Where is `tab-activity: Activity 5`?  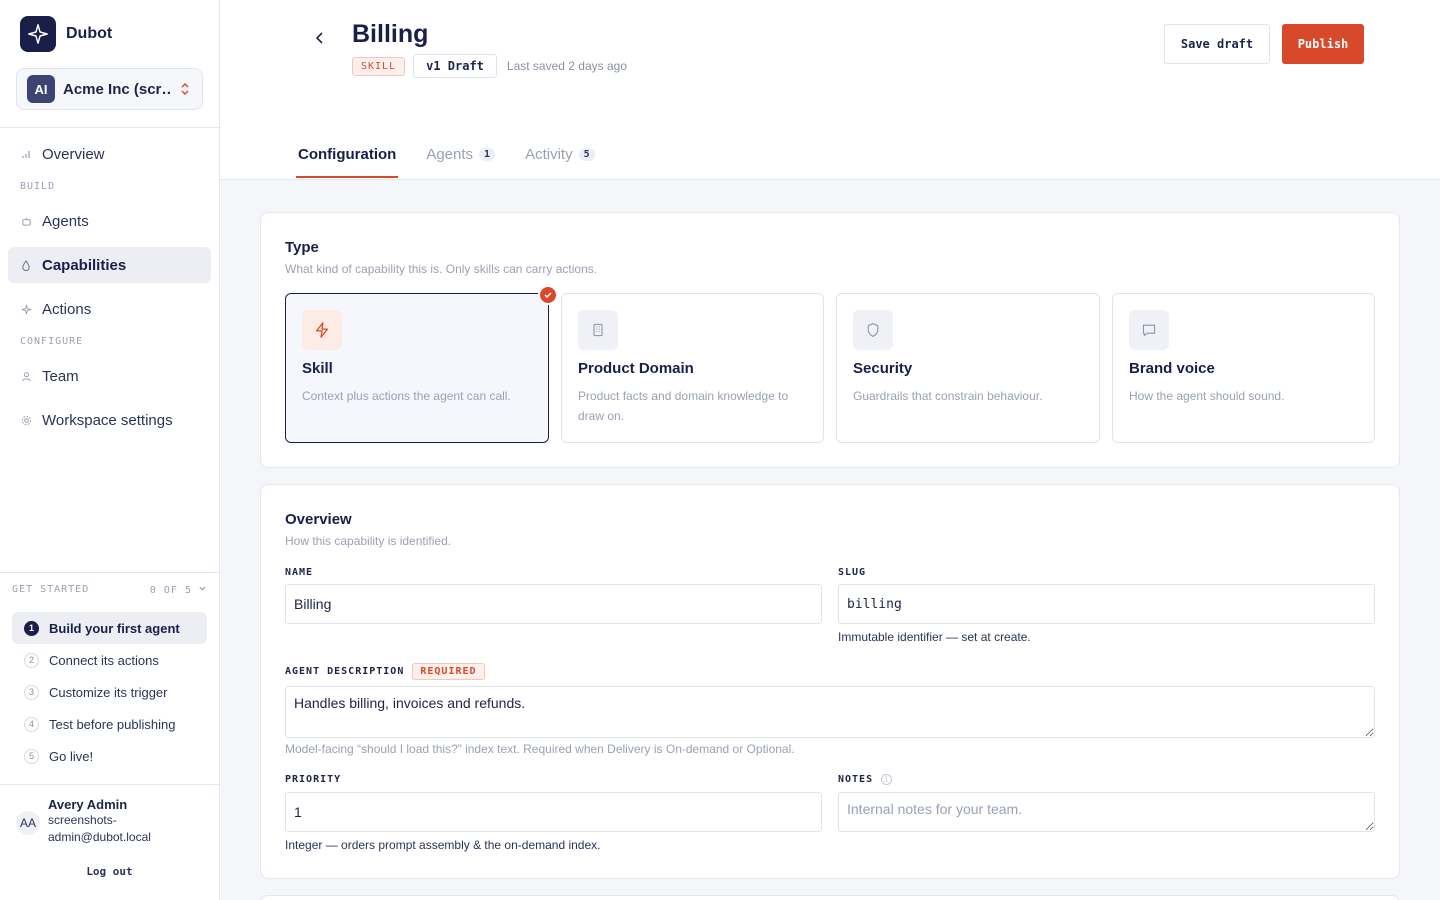 tab-activity: Activity 5 is located at coordinates (560, 157).